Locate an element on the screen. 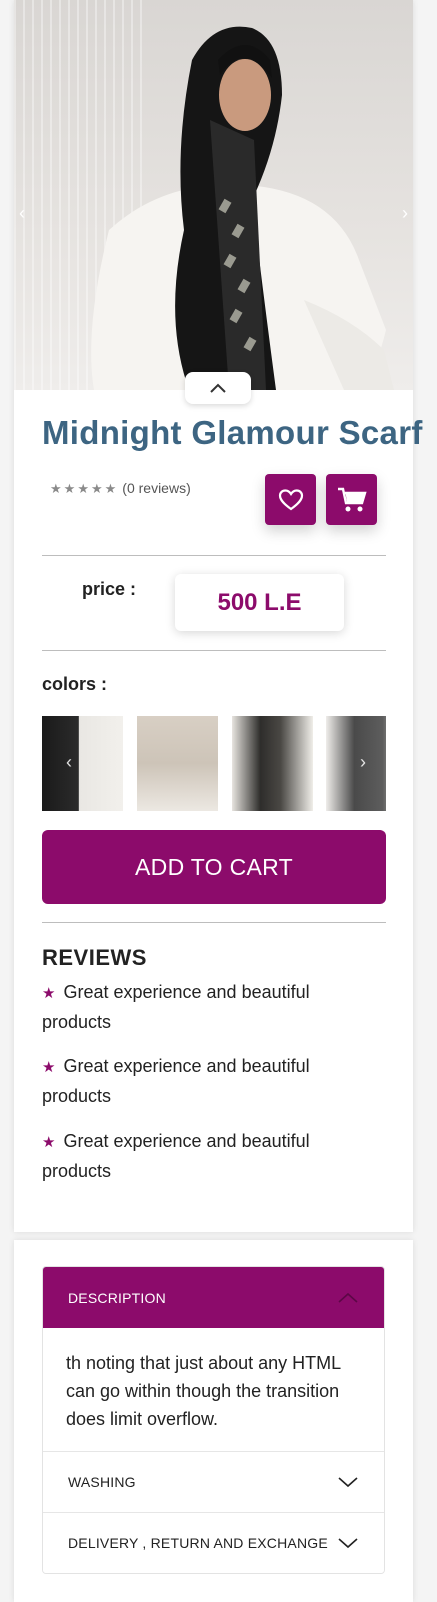 Image resolution: width=437 pixels, height=1602 pixels. cart-icon is located at coordinates (352, 499).